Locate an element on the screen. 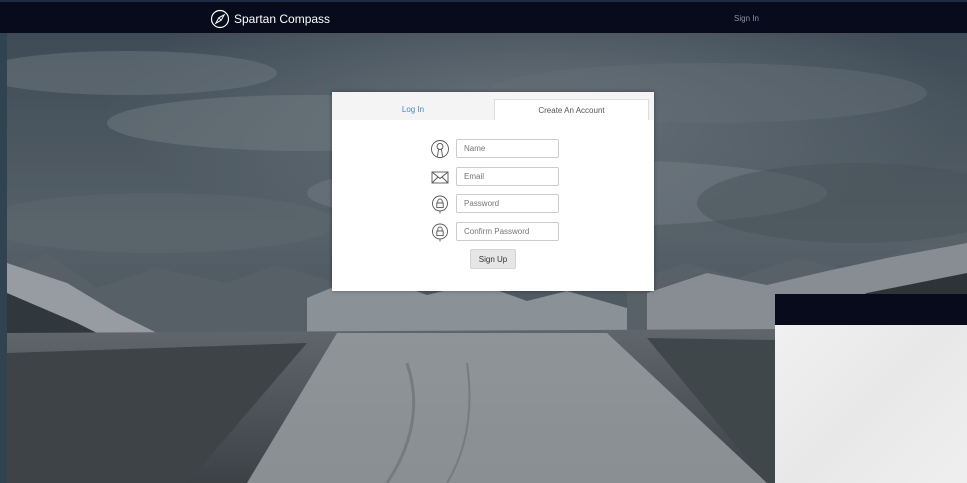 This screenshot has width=967, height=483. auth-tabs: Log In Create An Account is located at coordinates (493, 106).